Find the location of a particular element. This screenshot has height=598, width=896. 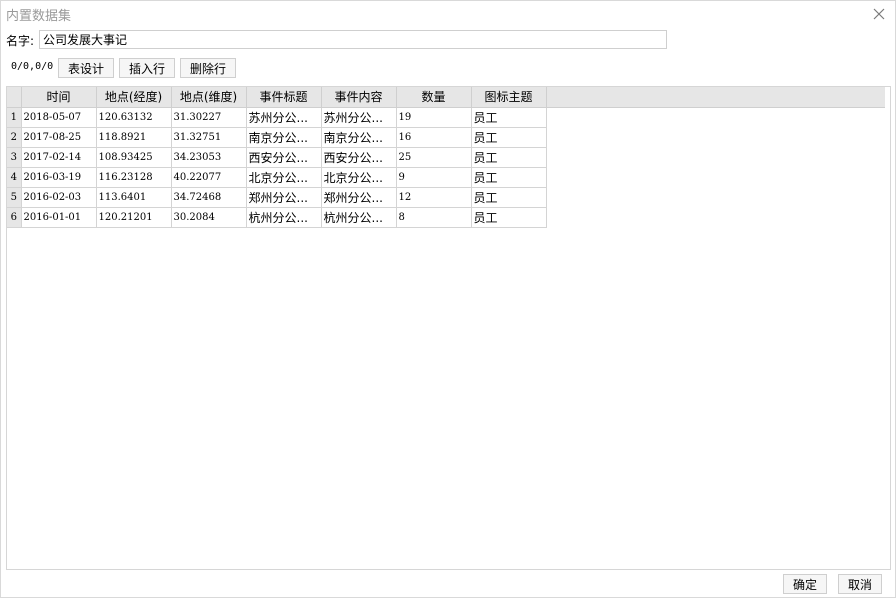

row-number: 6 is located at coordinates (14, 217).